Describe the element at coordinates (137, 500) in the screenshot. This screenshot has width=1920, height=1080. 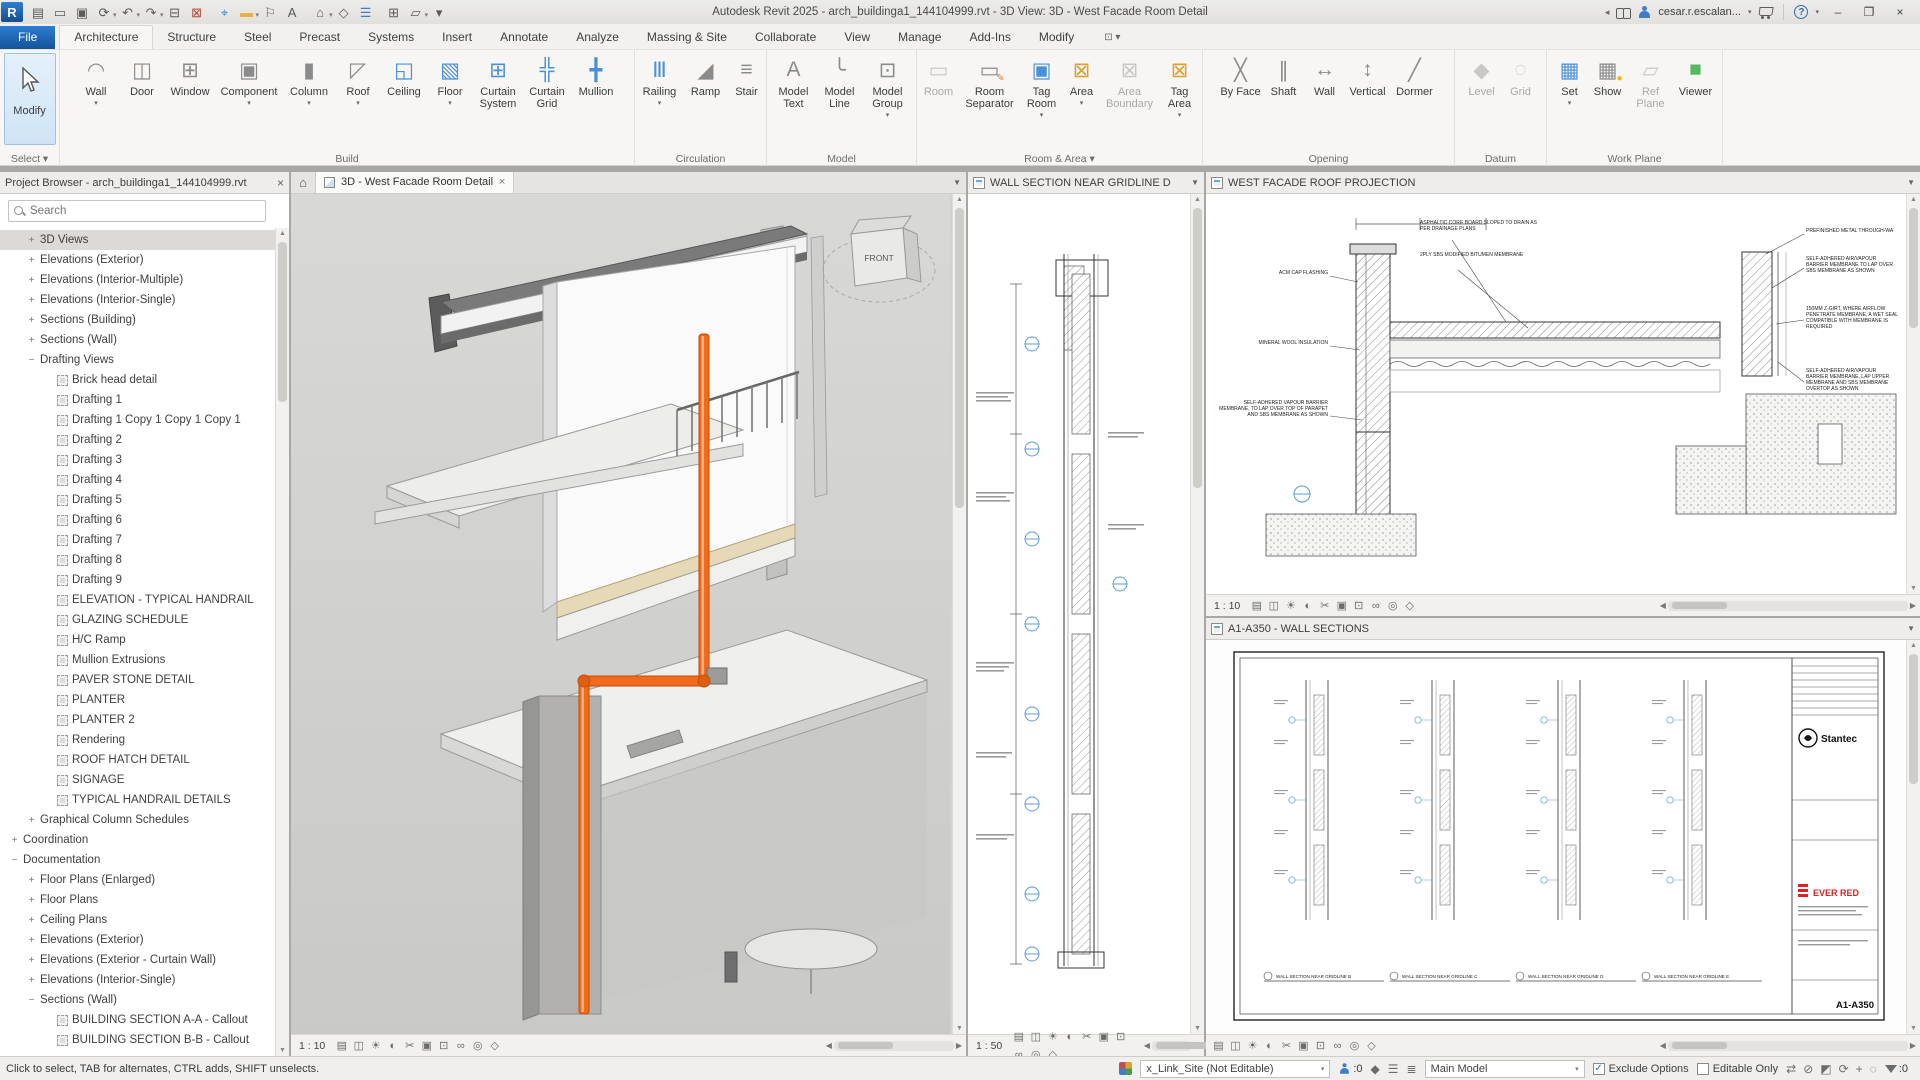
I see `tree-item-drafting-5: Drafting 5` at that location.